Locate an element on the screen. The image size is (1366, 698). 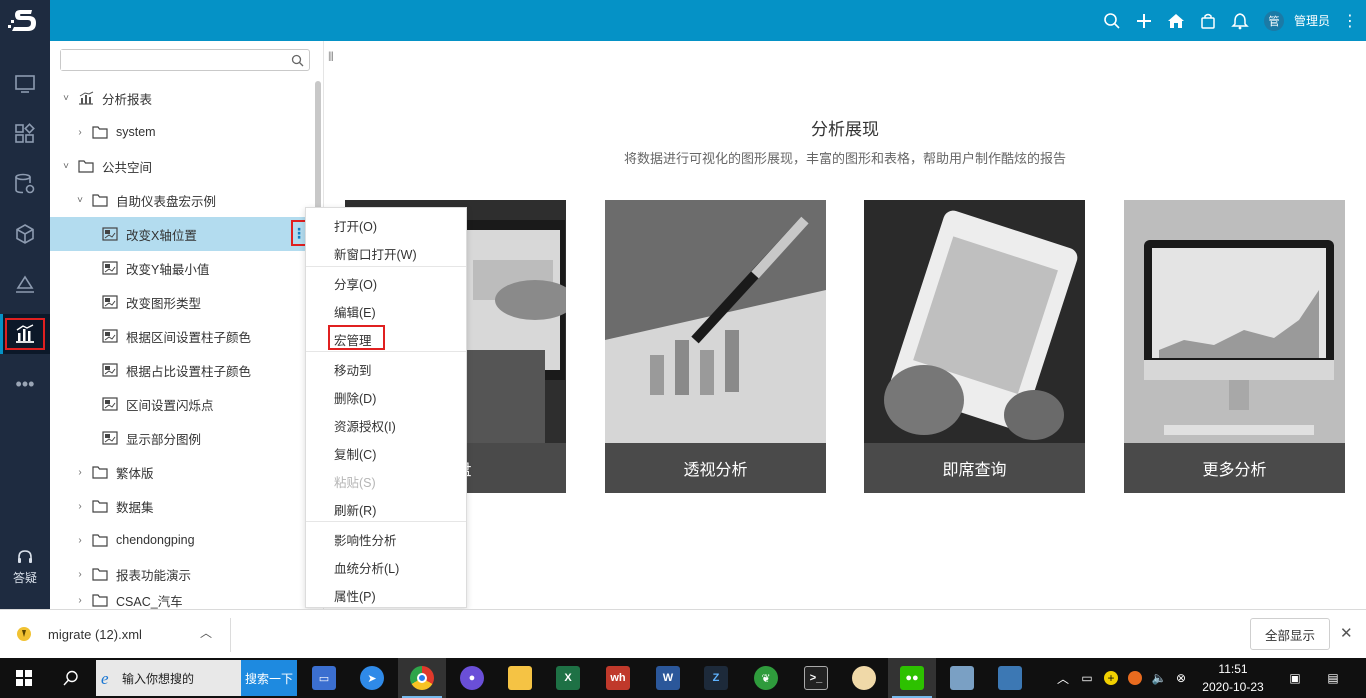
taskbar-app-excel: X is located at coordinates (568, 678).